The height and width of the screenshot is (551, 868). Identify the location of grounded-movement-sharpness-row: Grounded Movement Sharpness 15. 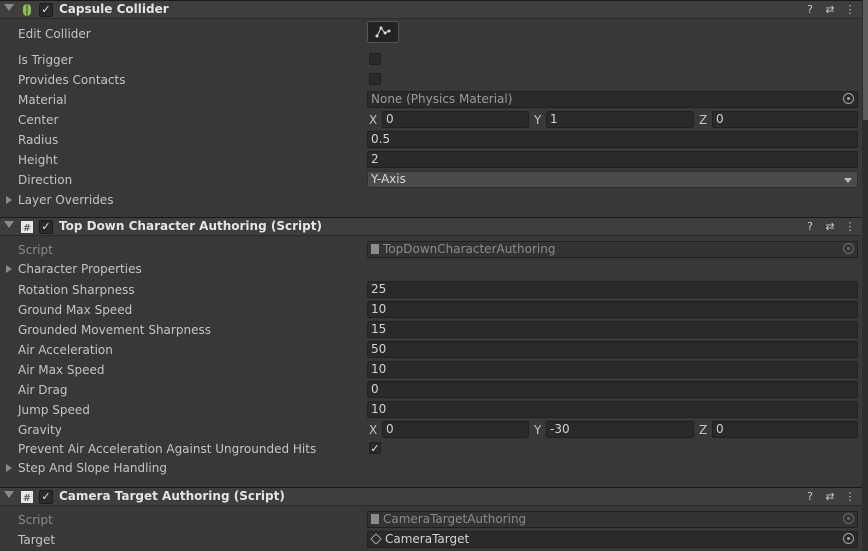
(431, 330).